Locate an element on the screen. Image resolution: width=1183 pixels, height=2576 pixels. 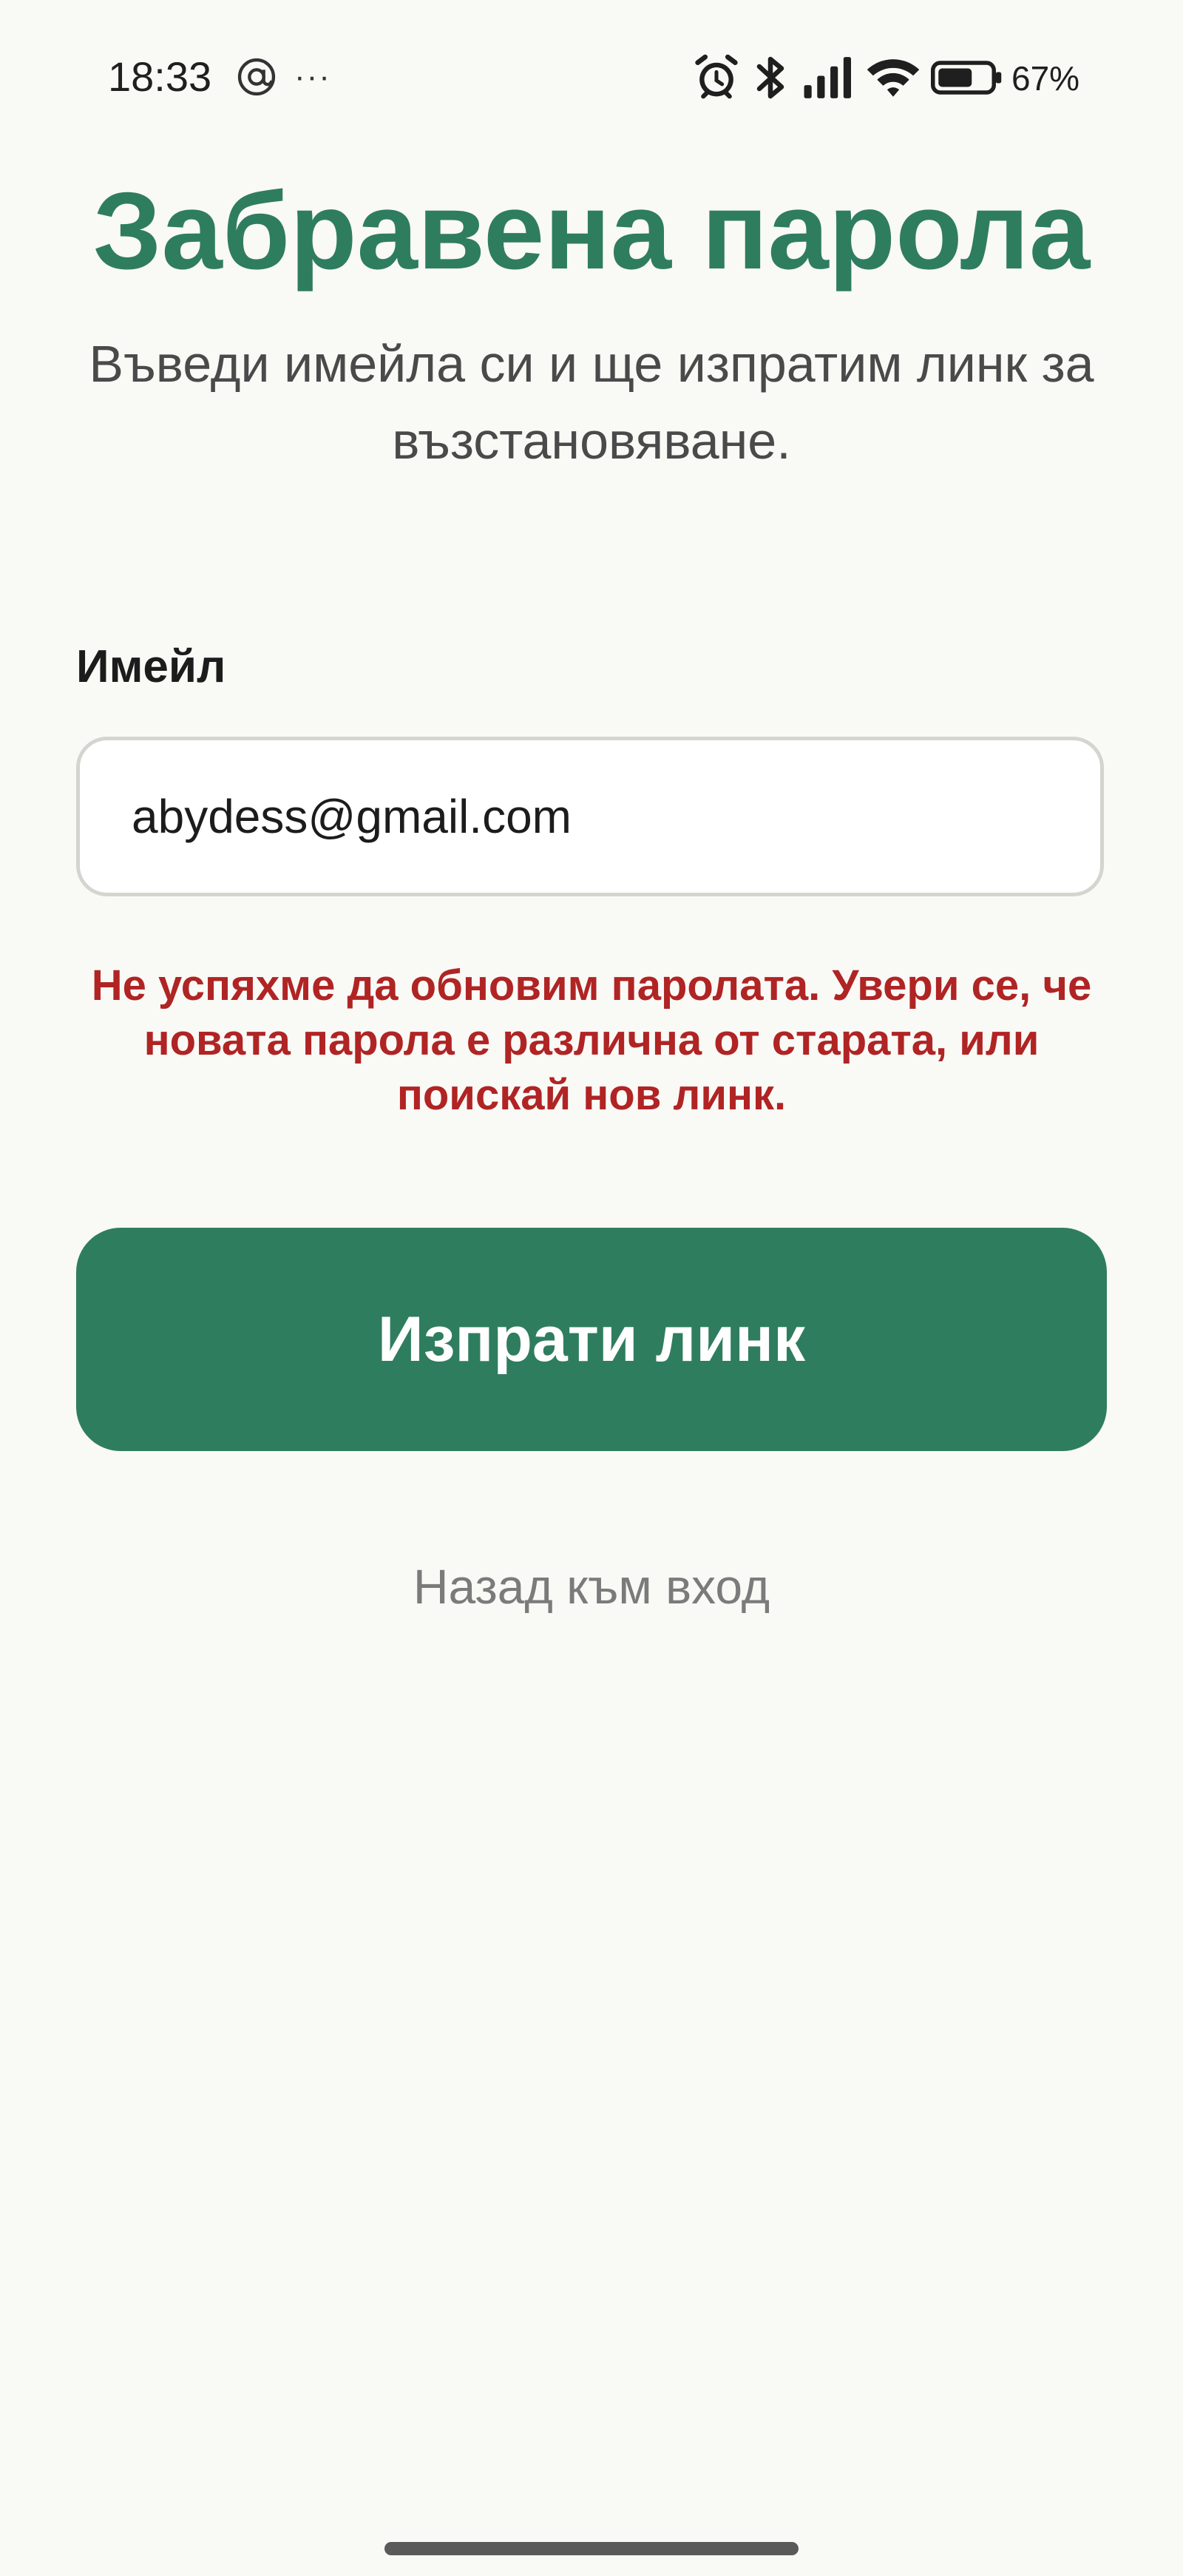
signal-icon is located at coordinates (827, 77).